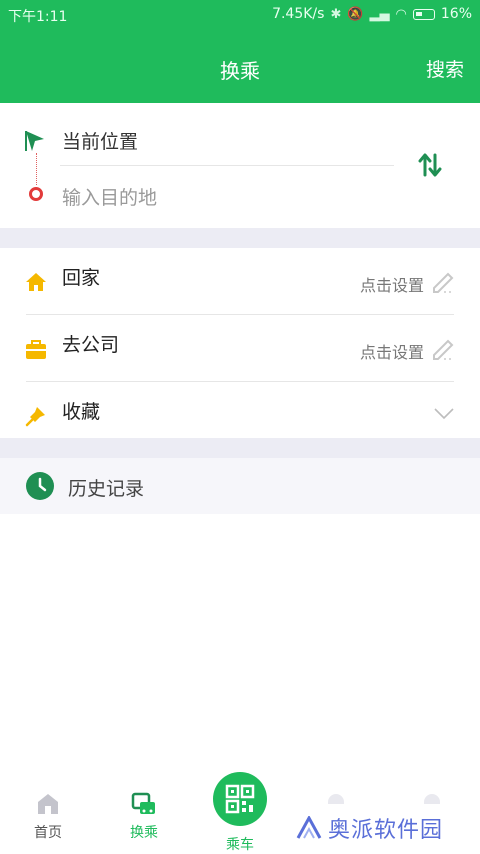 The width and height of the screenshot is (480, 854). Describe the element at coordinates (391, 352) in the screenshot. I see `company-hint: 点击设置` at that location.